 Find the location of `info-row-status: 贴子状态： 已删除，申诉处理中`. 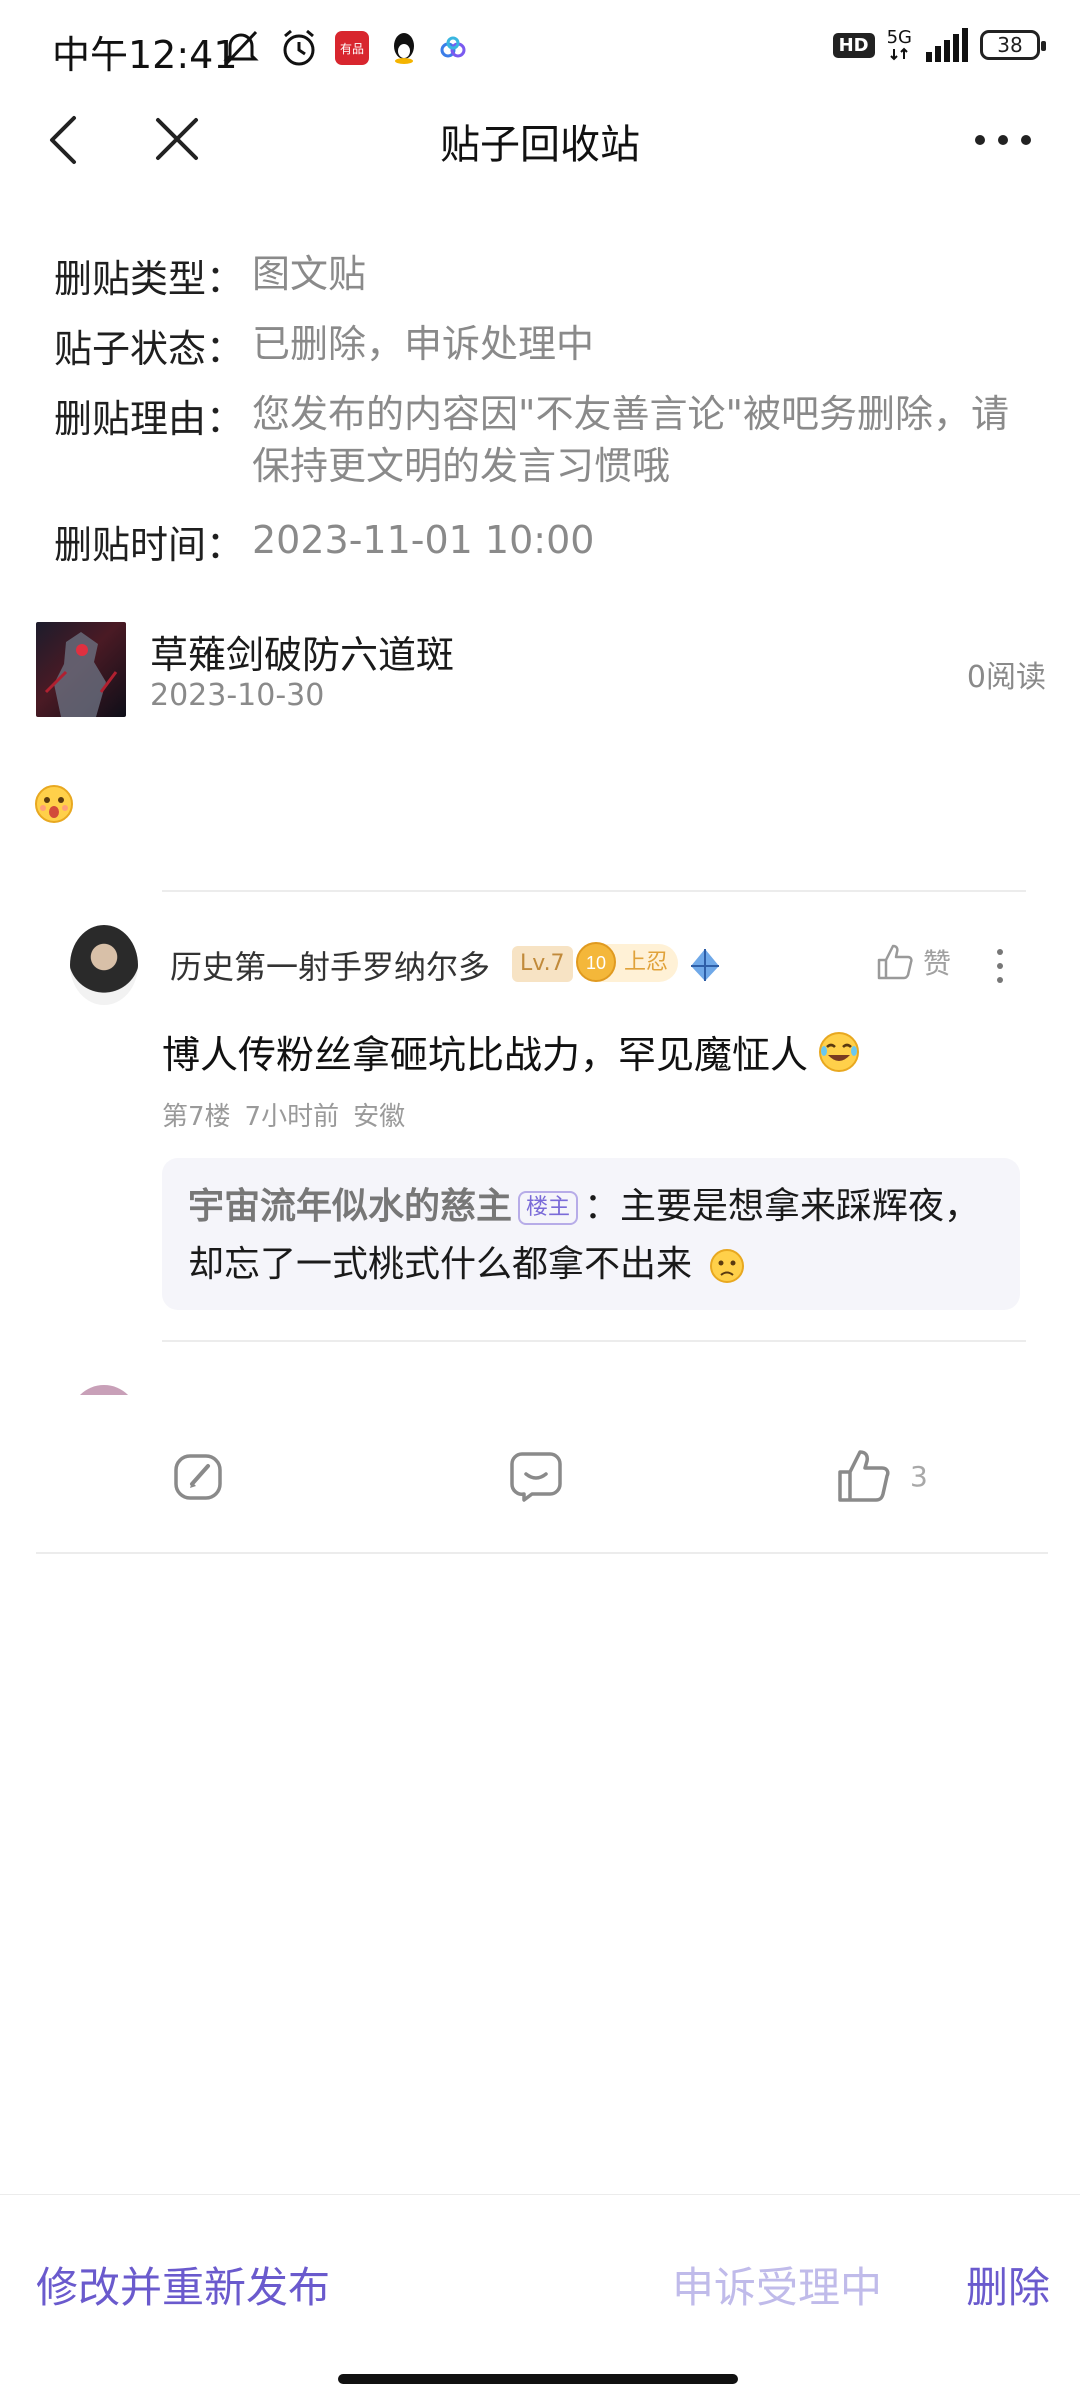

info-row-status: 贴子状态： 已删除，申诉处理中 is located at coordinates (548, 345).